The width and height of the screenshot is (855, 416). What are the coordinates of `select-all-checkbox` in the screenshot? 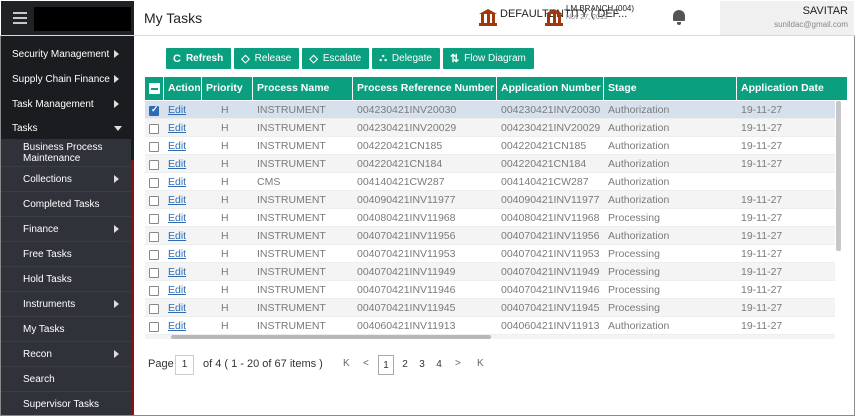 It's located at (154, 88).